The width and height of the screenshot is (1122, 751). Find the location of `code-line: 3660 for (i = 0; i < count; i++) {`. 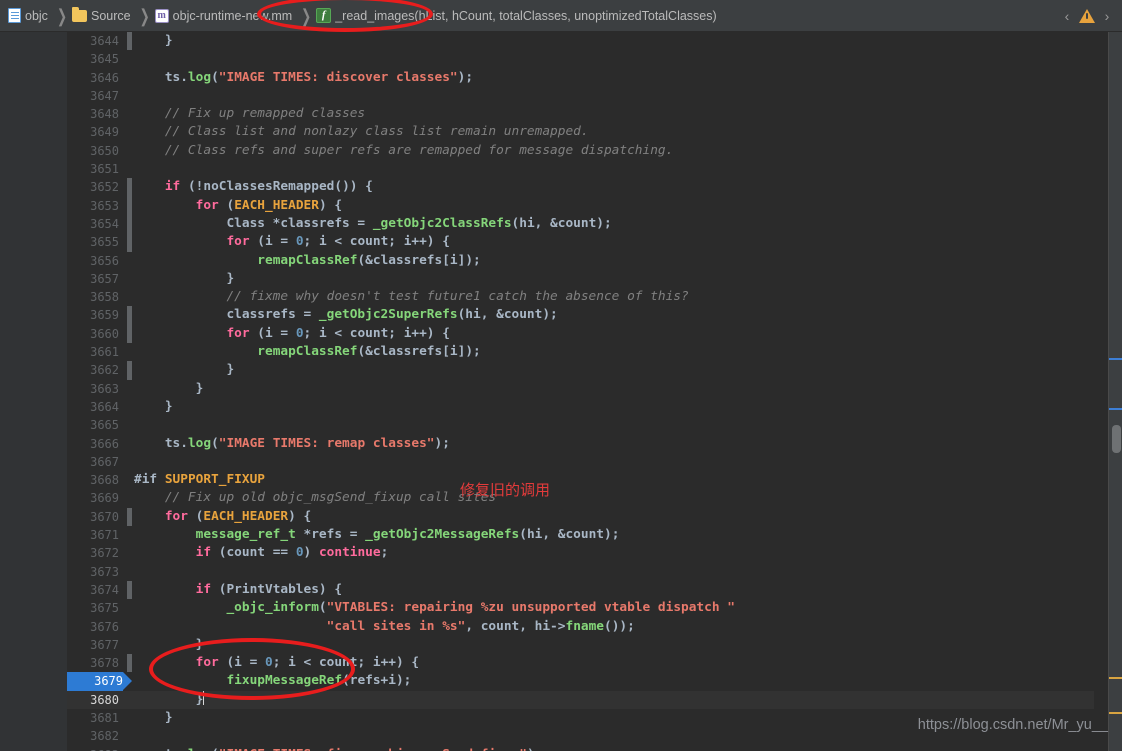

code-line: 3660 for (i = 0; i < count; i++) { is located at coordinates (580, 334).